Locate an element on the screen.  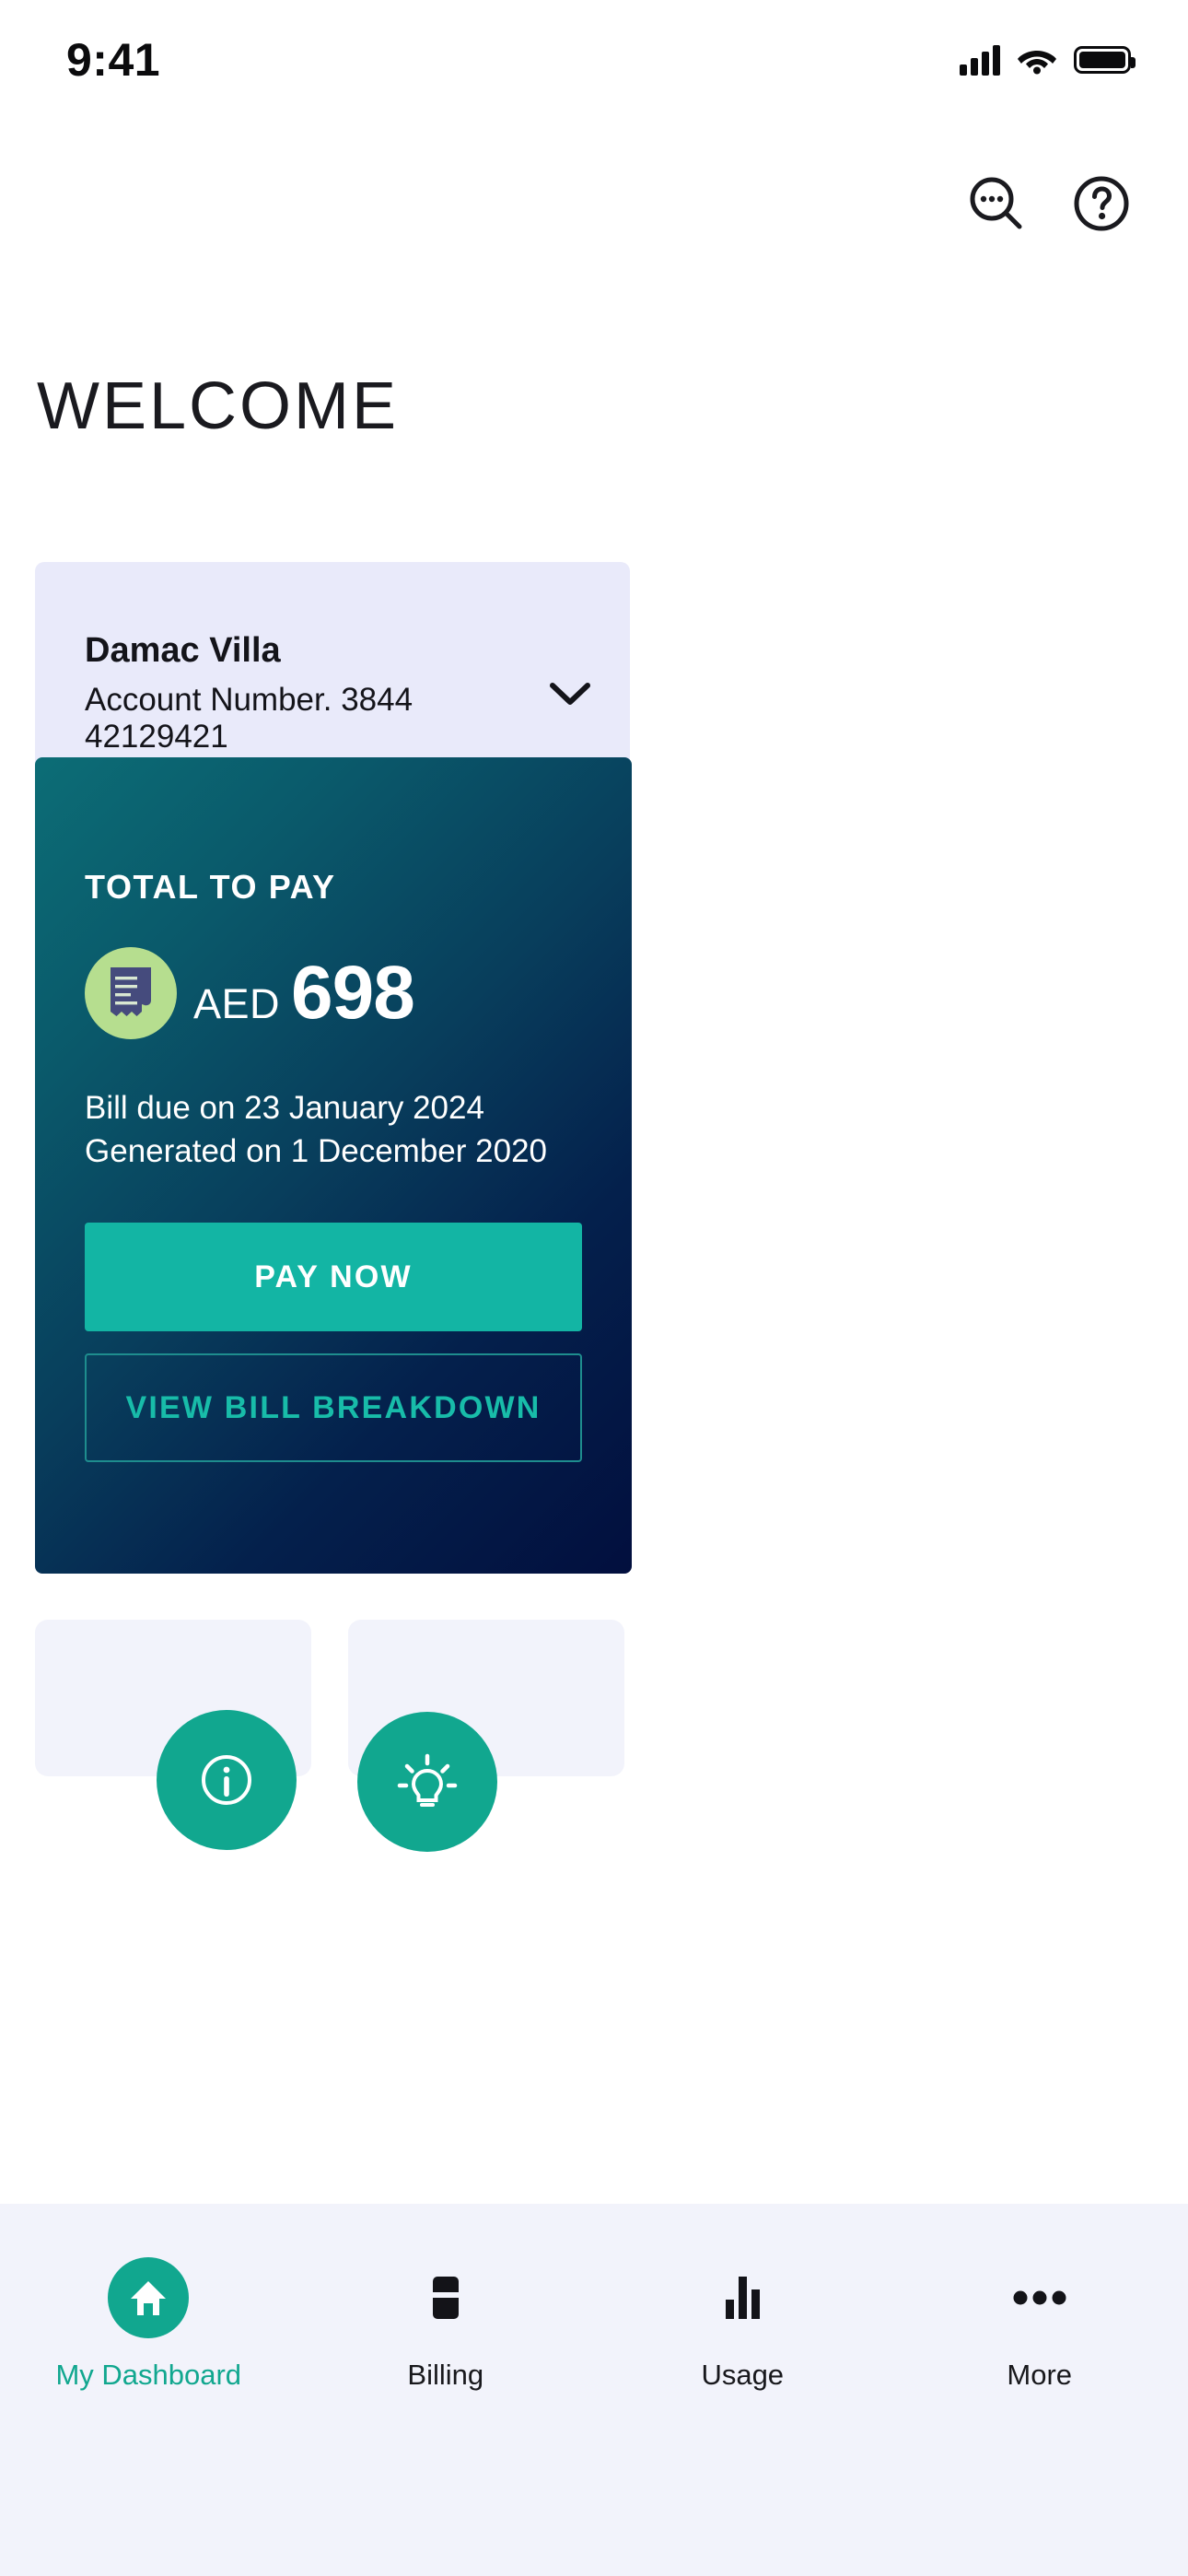
nav-label-my-dashboard: My Dashboard is located at coordinates (148, 2375).